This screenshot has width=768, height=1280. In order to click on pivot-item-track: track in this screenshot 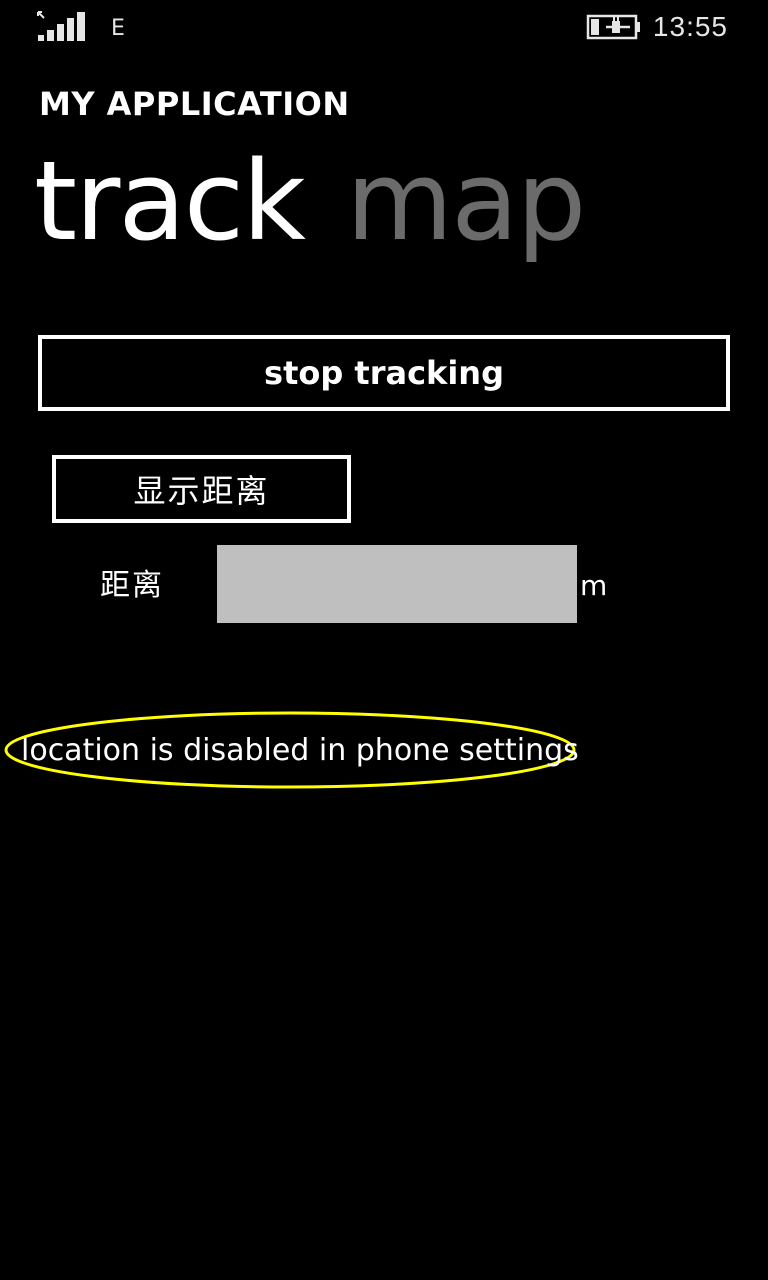, I will do `click(170, 201)`.